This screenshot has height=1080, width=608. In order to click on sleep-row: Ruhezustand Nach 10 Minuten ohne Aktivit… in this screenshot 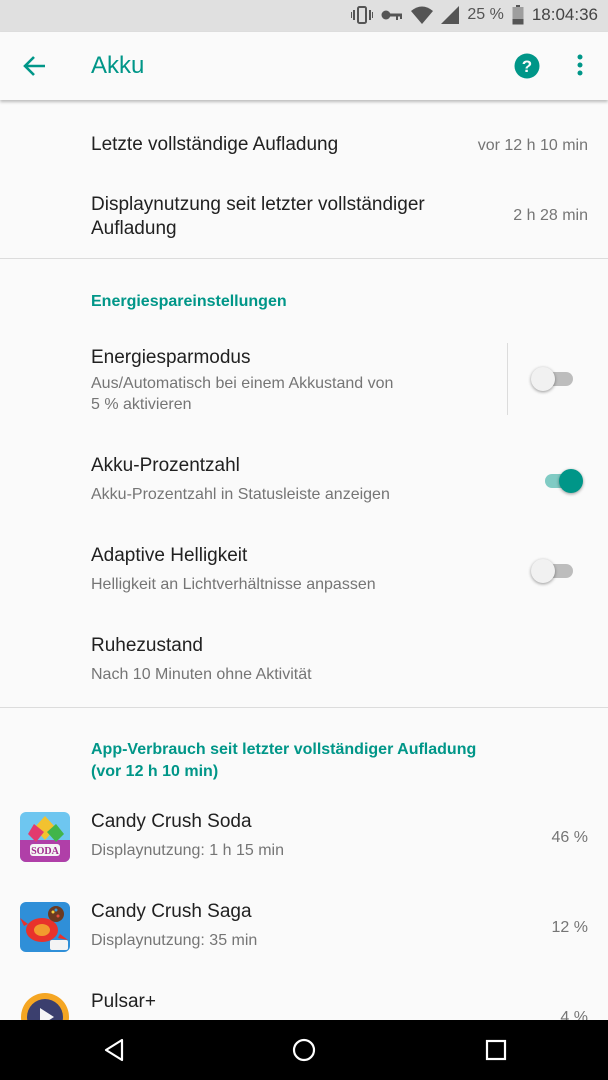, I will do `click(304, 665)`.